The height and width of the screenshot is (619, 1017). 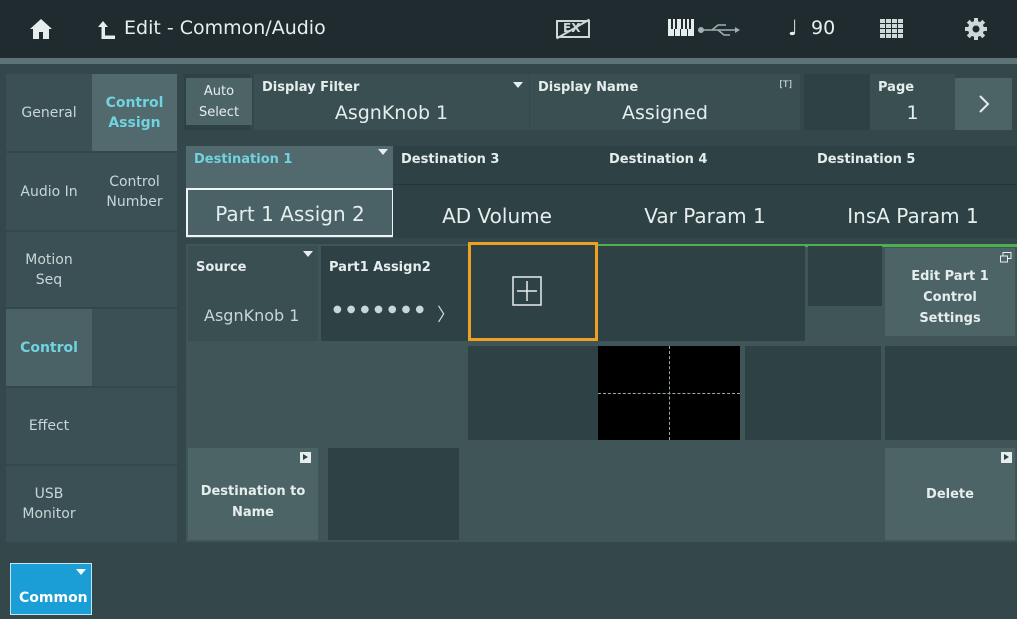 What do you see at coordinates (951, 393) in the screenshot?
I see `graph-cell-far` at bounding box center [951, 393].